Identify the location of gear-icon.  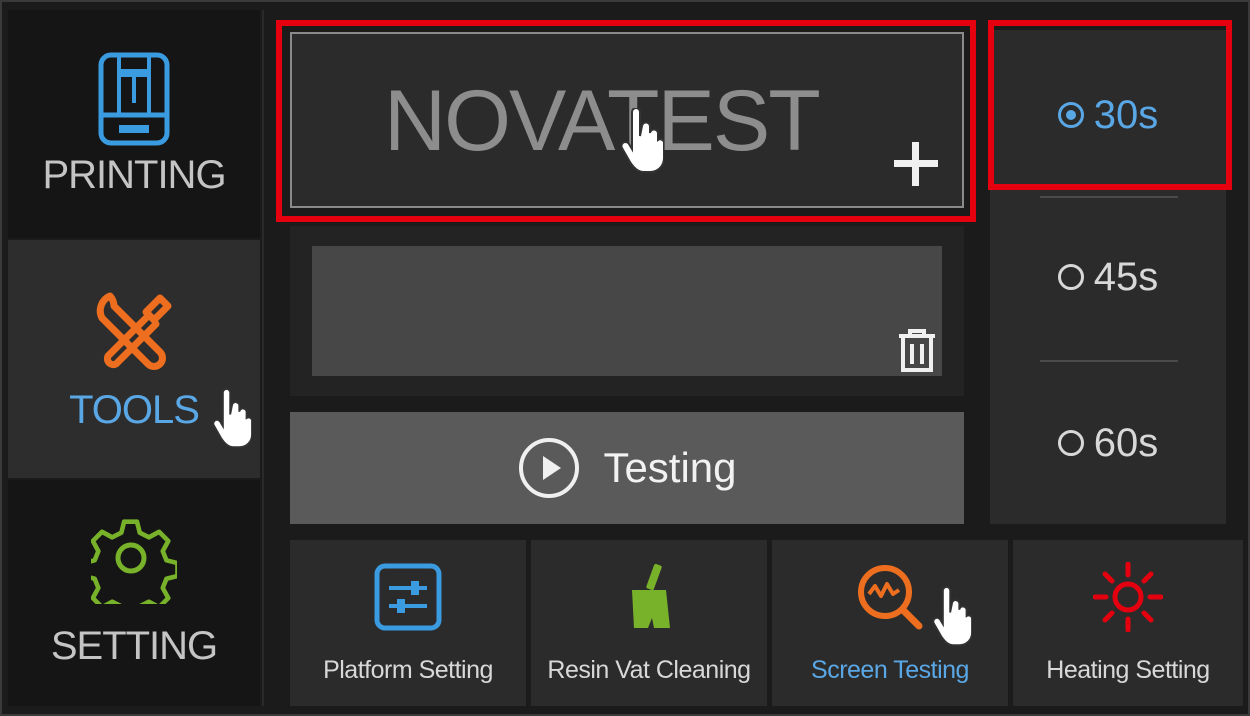
(134, 561).